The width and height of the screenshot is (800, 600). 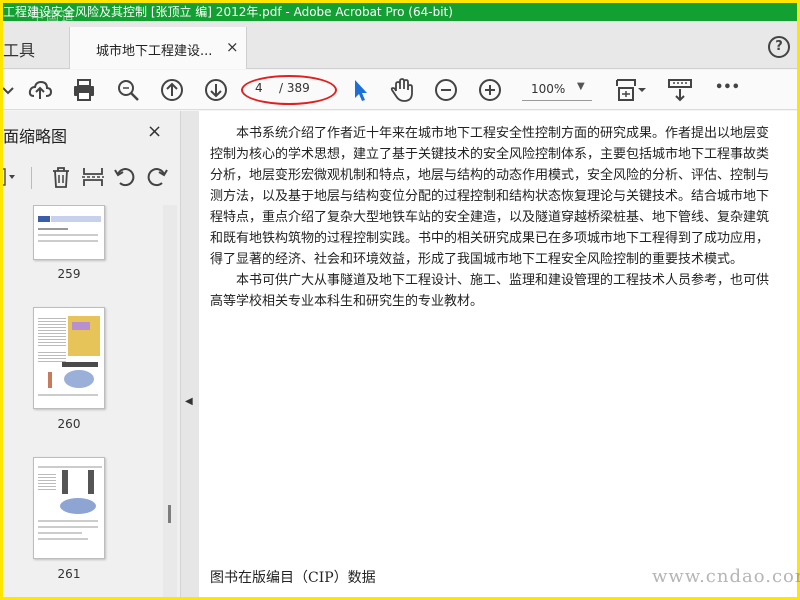 What do you see at coordinates (548, 89) in the screenshot?
I see `zoom-value: 100%` at bounding box center [548, 89].